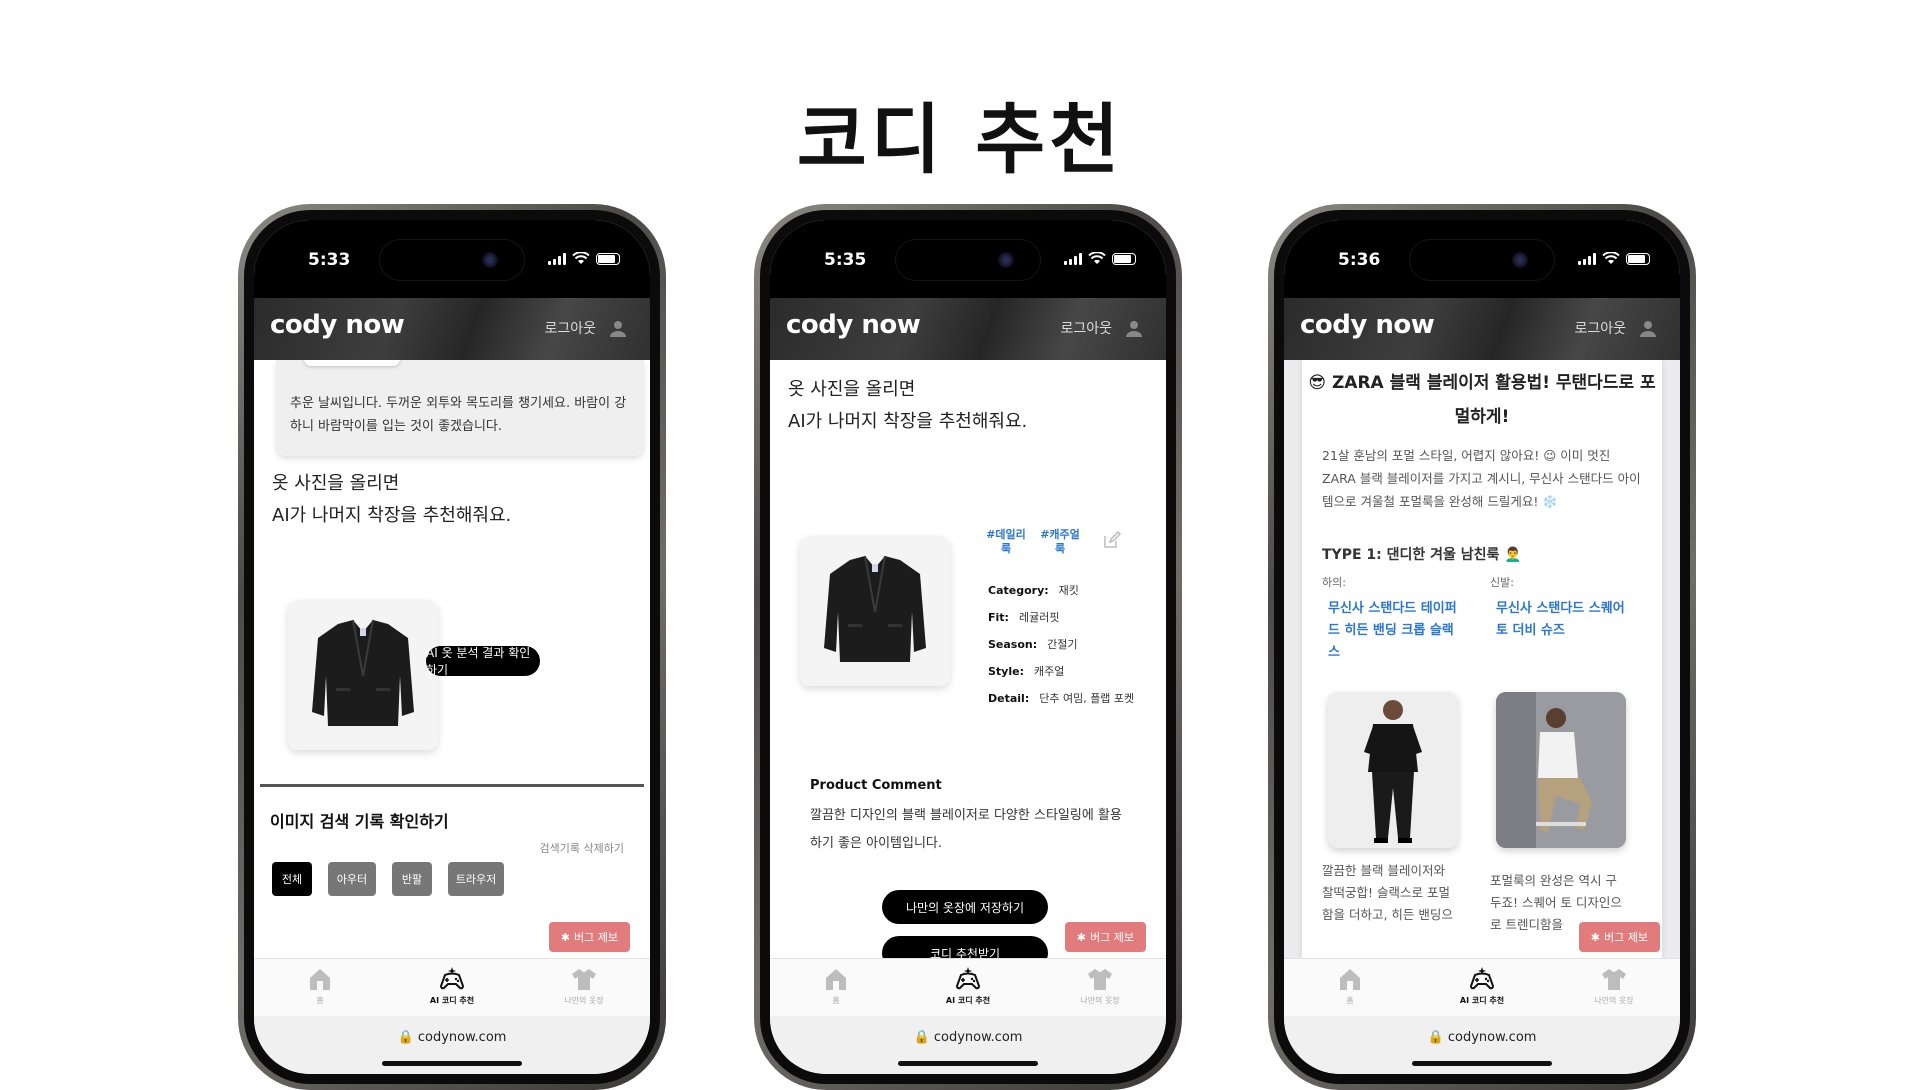  What do you see at coordinates (1561, 770) in the screenshot?
I see `shoes-product-image` at bounding box center [1561, 770].